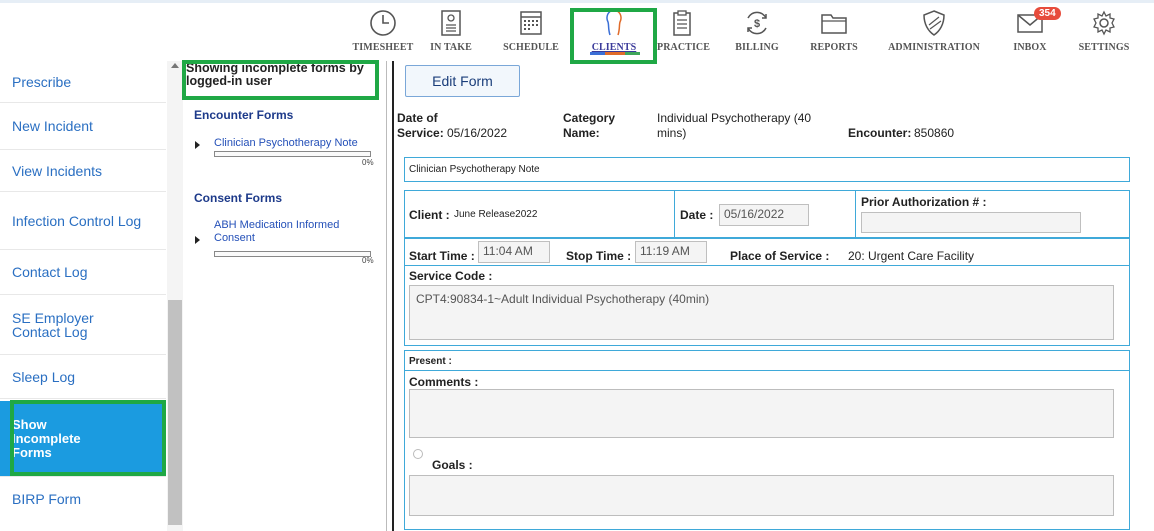 This screenshot has width=1154, height=531. What do you see at coordinates (383, 47) in the screenshot?
I see `nav-label: TIMESHEET` at bounding box center [383, 47].